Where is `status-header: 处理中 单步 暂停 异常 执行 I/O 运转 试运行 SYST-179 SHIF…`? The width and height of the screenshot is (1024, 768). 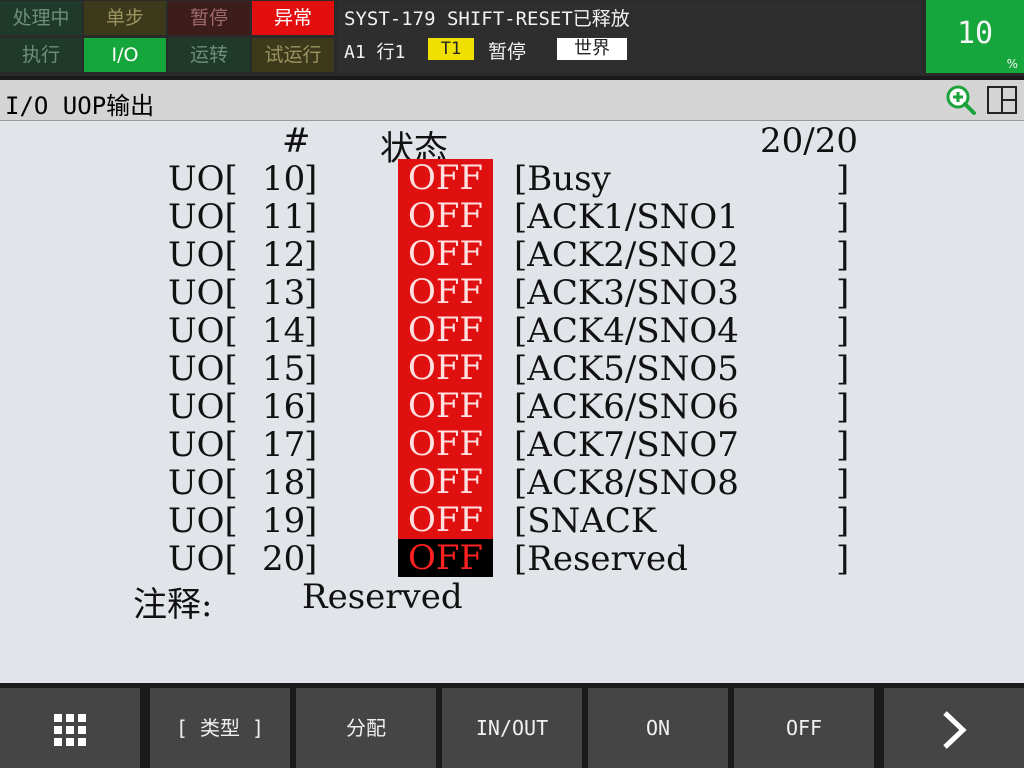
status-header: 处理中 单步 暂停 异常 执行 I/O 运转 试运行 SYST-179 SHIF… is located at coordinates (512, 38).